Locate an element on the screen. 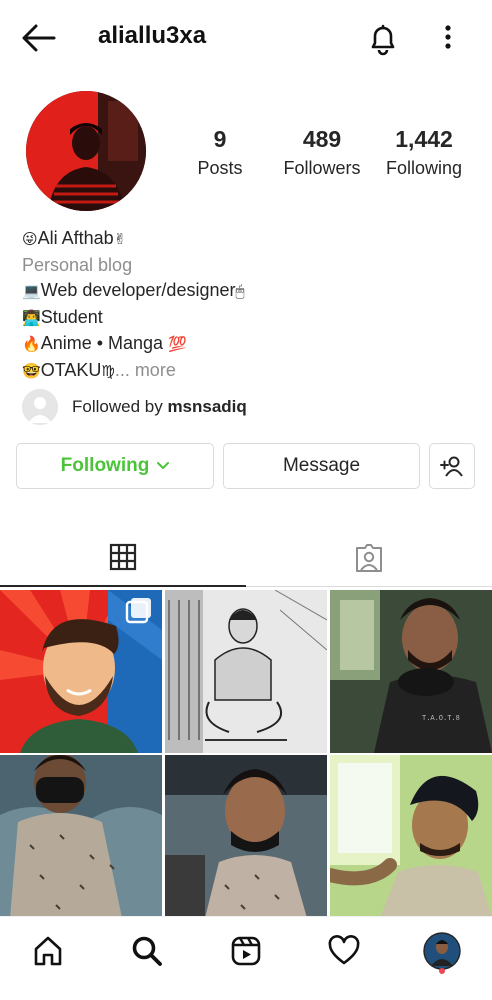  posts-count: 9 Posts is located at coordinates (220, 152).